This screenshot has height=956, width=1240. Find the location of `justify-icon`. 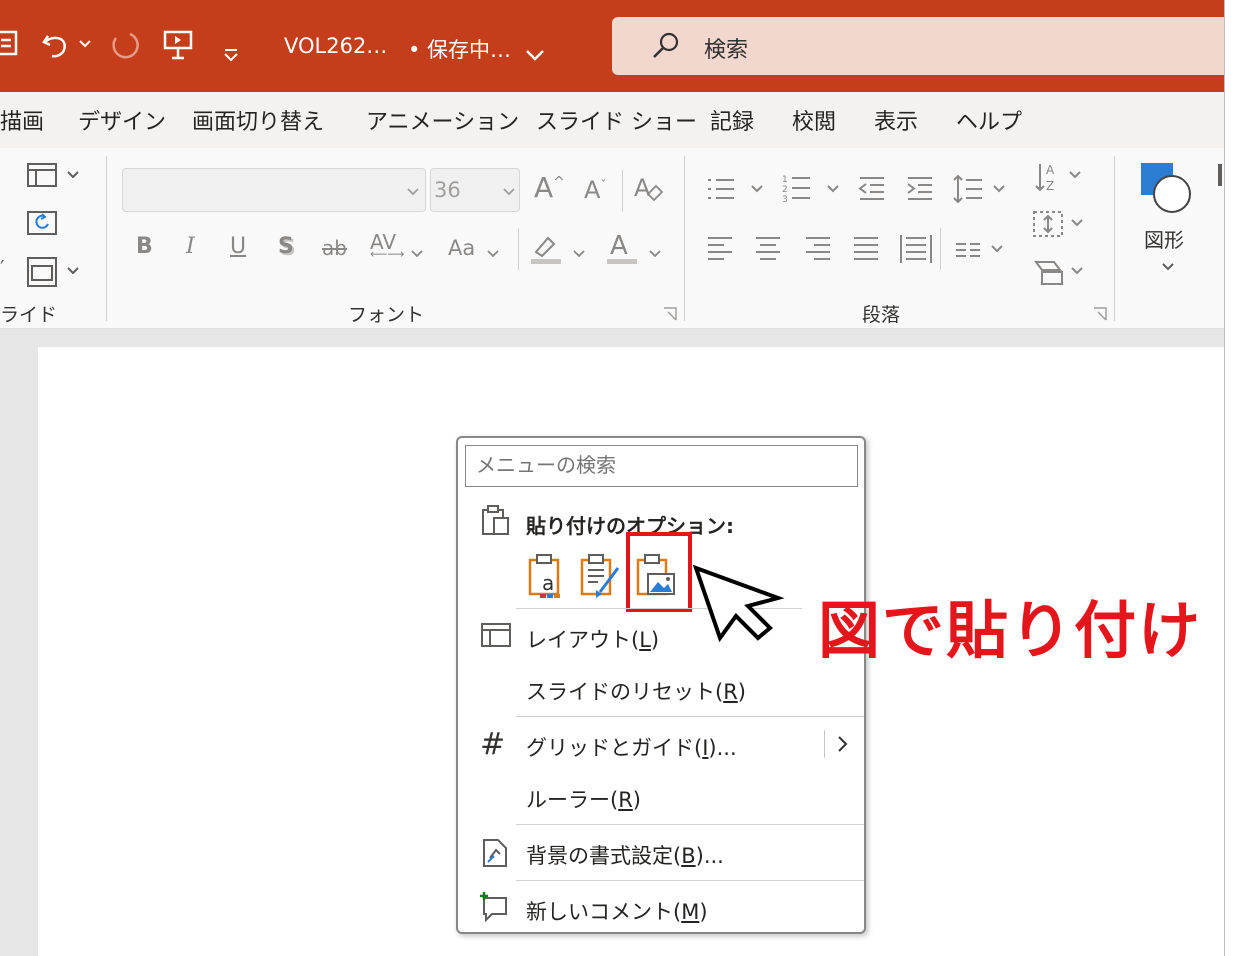

justify-icon is located at coordinates (866, 251).